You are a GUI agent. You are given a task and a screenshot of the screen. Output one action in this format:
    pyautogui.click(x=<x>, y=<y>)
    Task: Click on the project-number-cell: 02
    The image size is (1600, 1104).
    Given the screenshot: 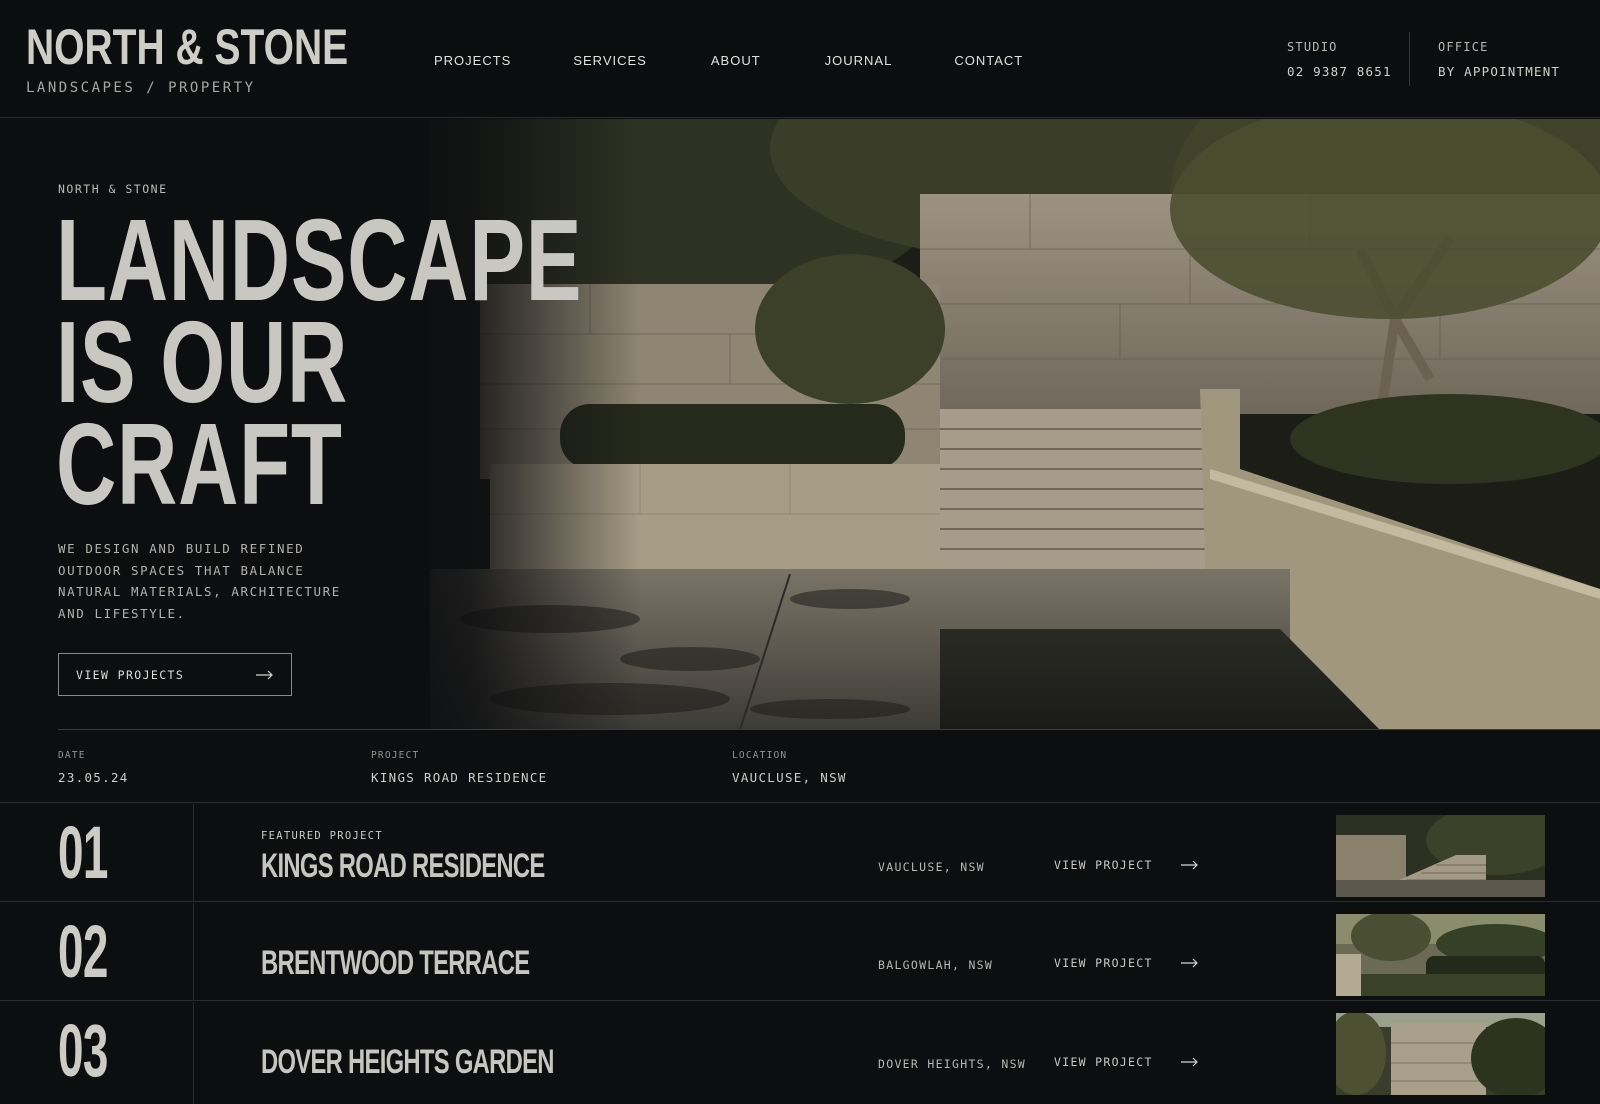 What is the action you would take?
    pyautogui.click(x=97, y=951)
    